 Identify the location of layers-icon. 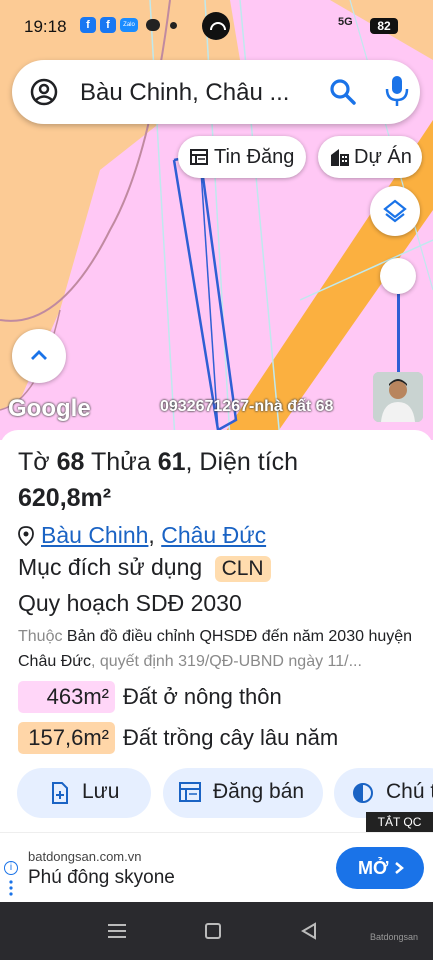
(395, 211).